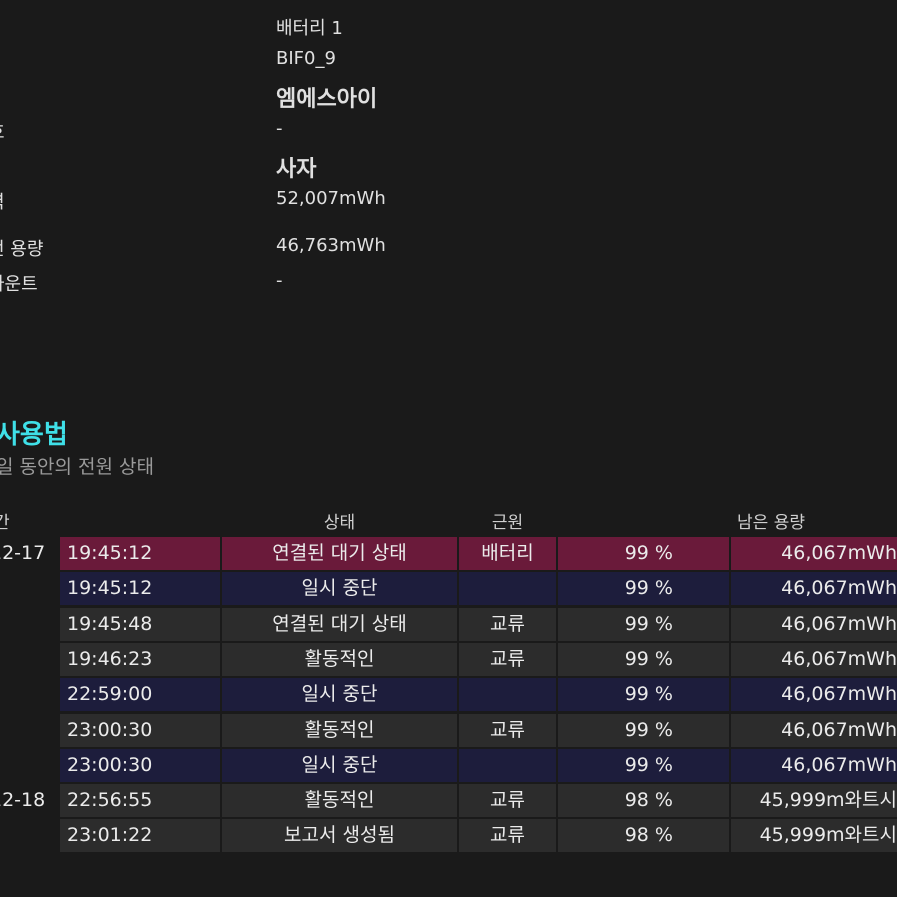 This screenshot has height=897, width=897. What do you see at coordinates (140, 836) in the screenshot?
I see `row-time: 23:01:22` at bounding box center [140, 836].